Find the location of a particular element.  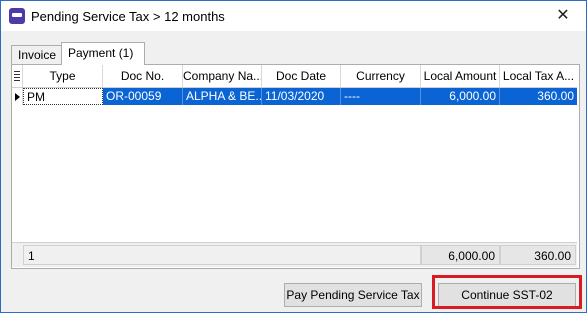

column-header-local-amount: Local Amount is located at coordinates (460, 76).